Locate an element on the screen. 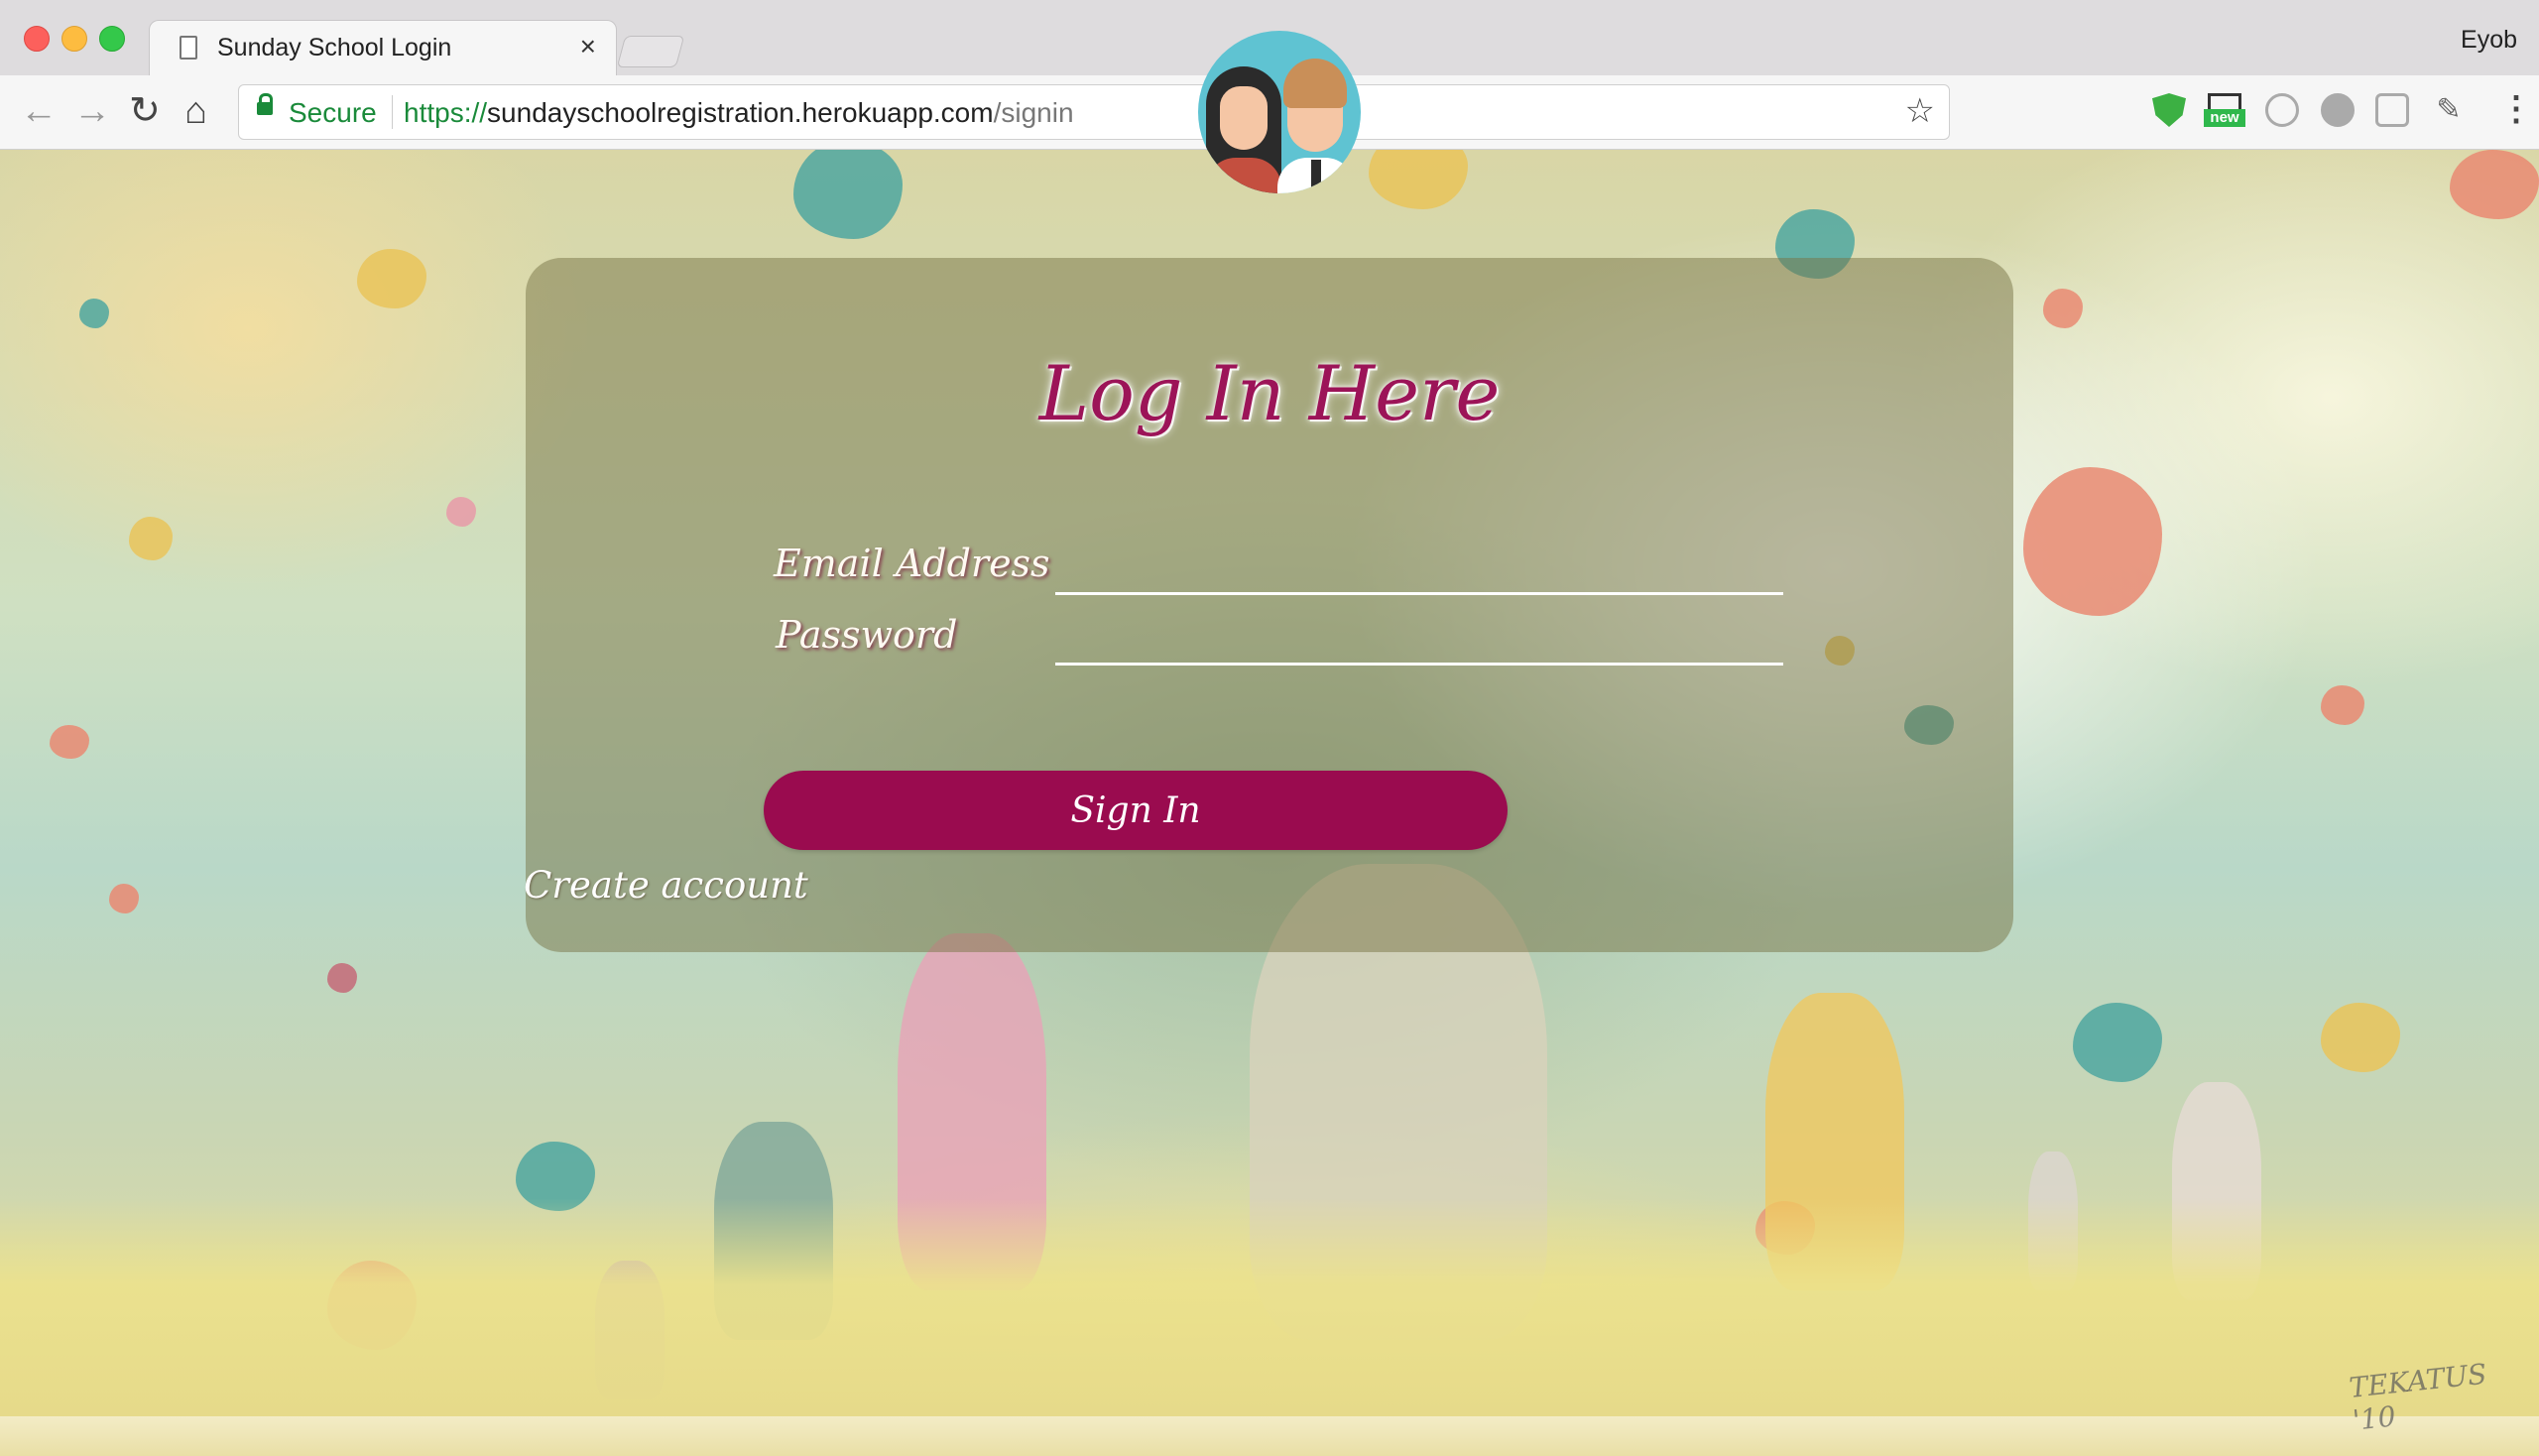  circle-icon is located at coordinates (2282, 110).